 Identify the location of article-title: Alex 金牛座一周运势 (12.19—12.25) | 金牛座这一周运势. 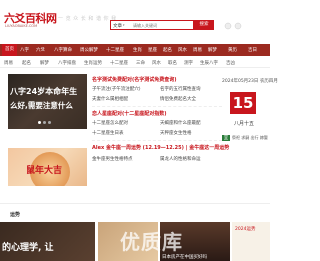
(160, 147).